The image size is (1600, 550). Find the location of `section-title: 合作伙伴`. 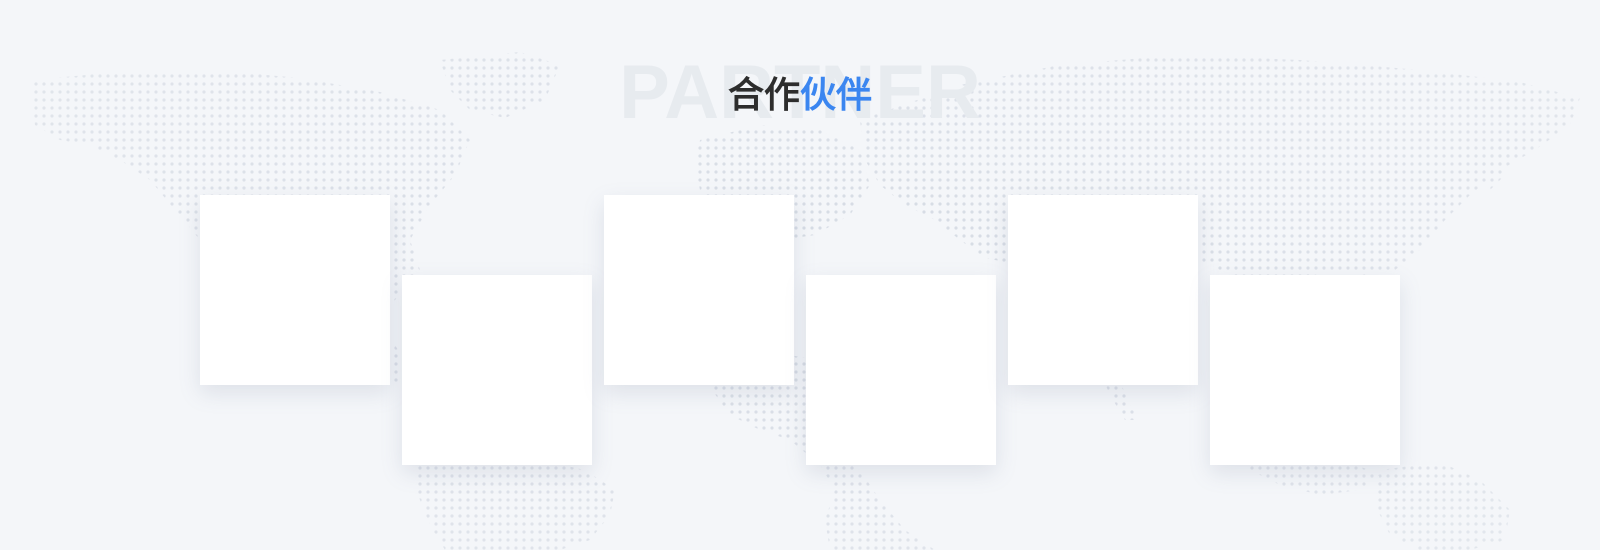

section-title: 合作伙伴 is located at coordinates (800, 96).